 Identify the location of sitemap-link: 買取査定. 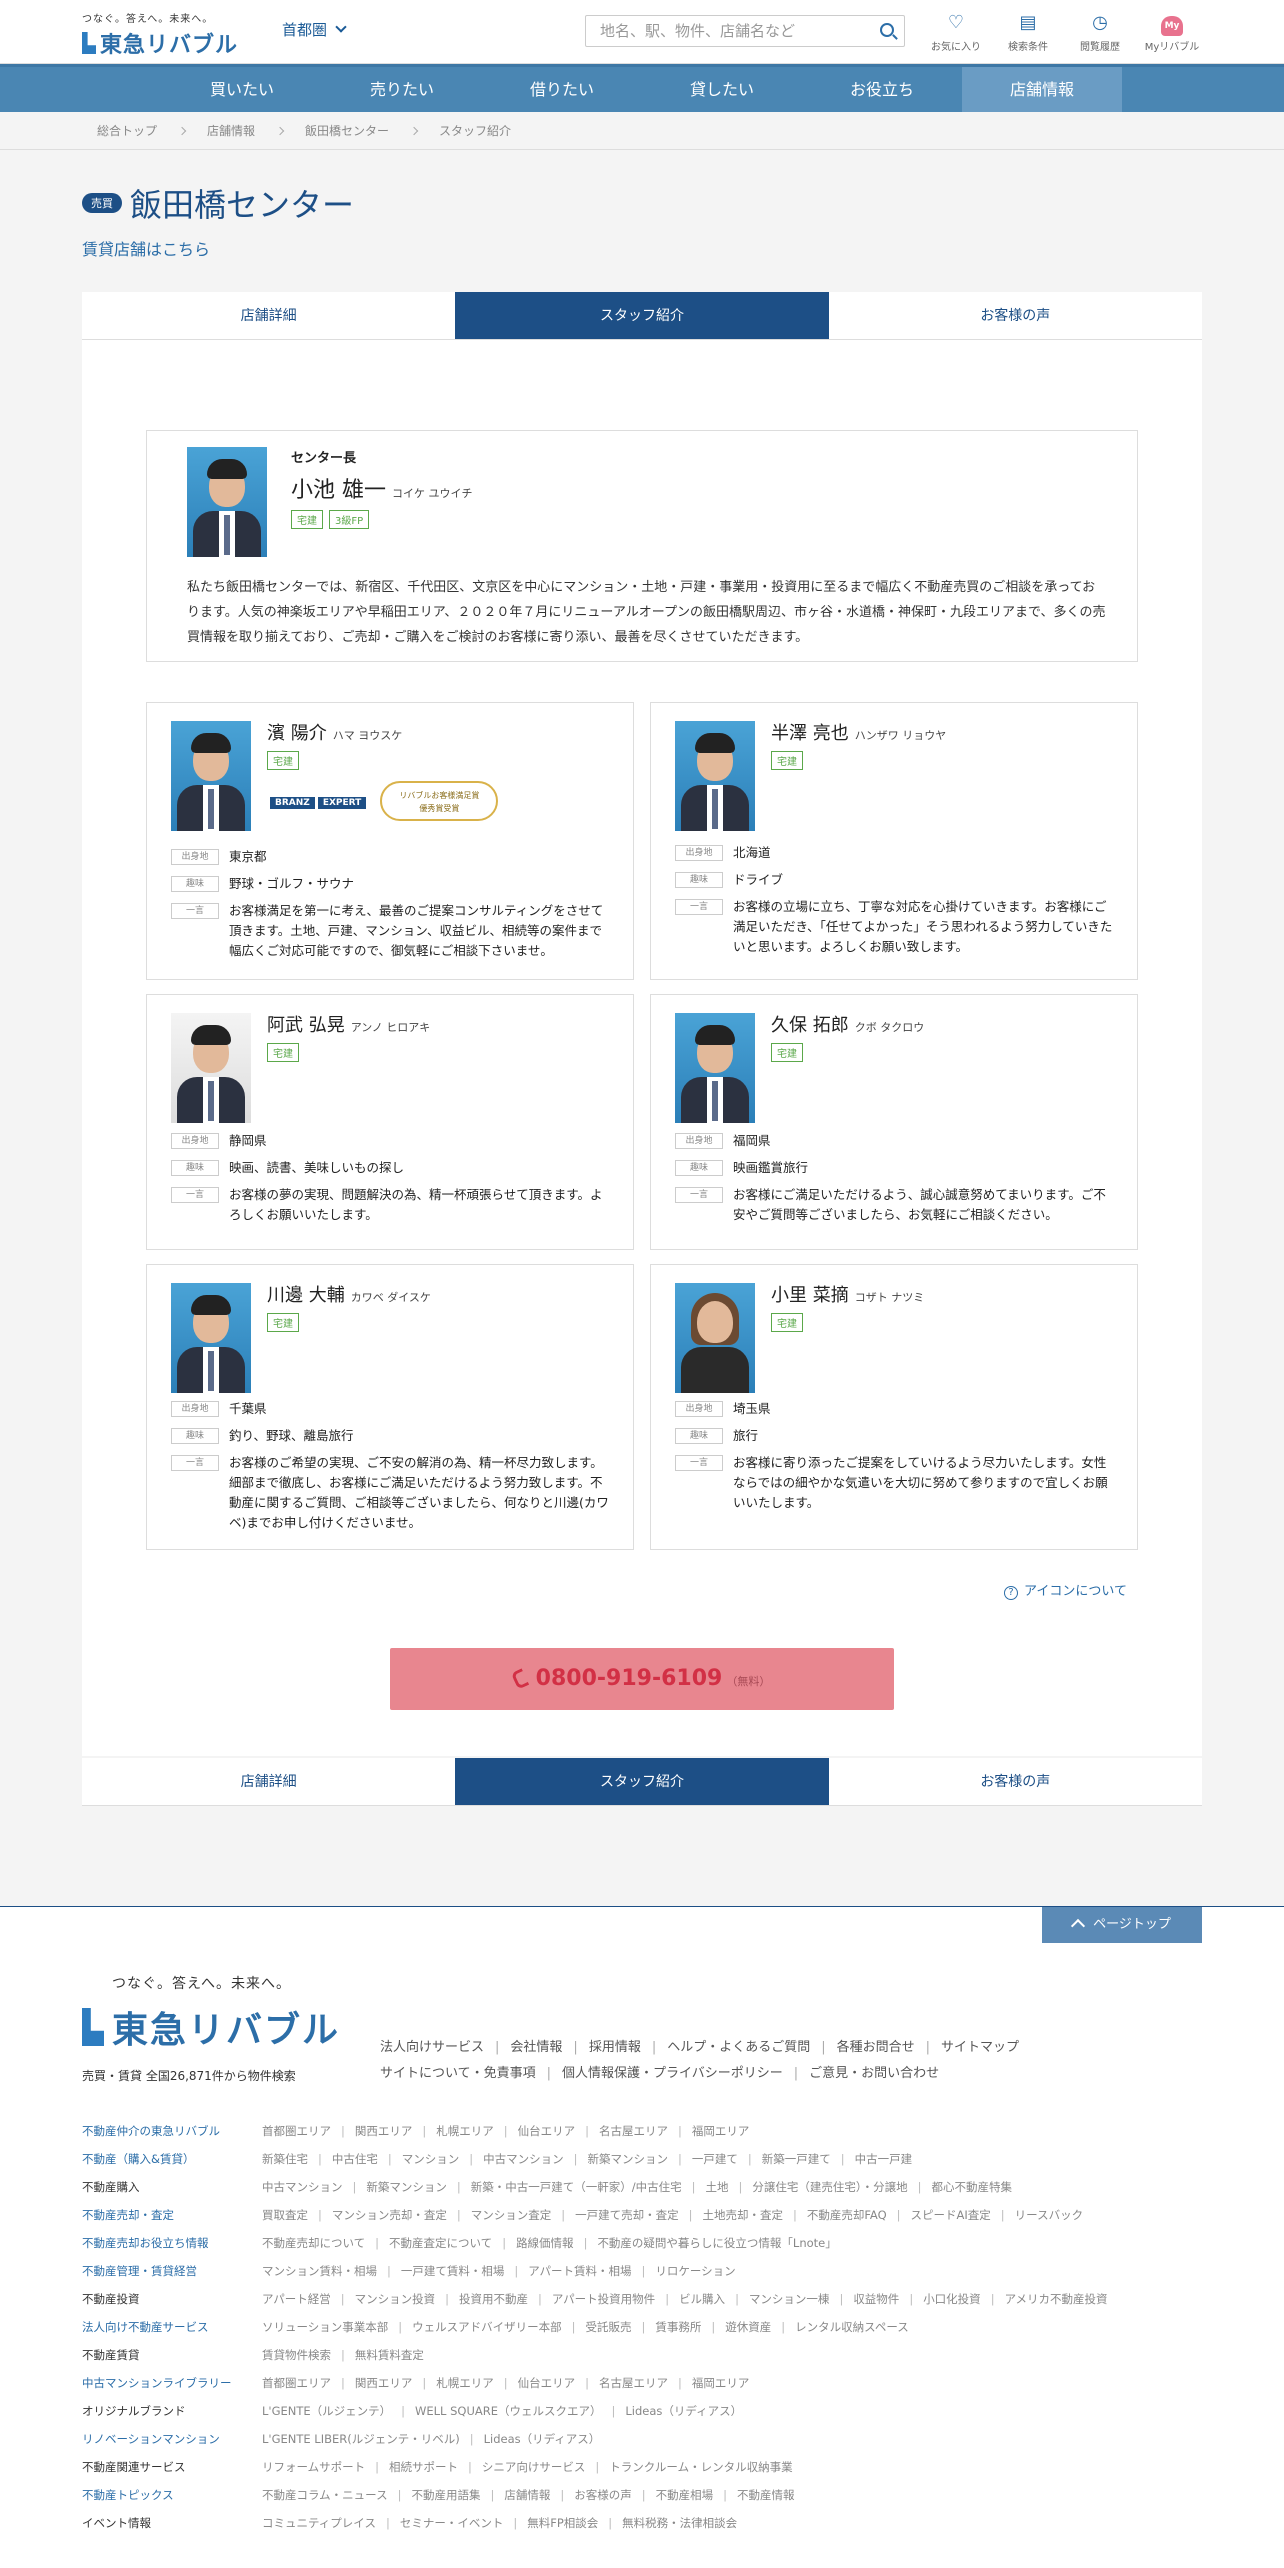
(285, 2215).